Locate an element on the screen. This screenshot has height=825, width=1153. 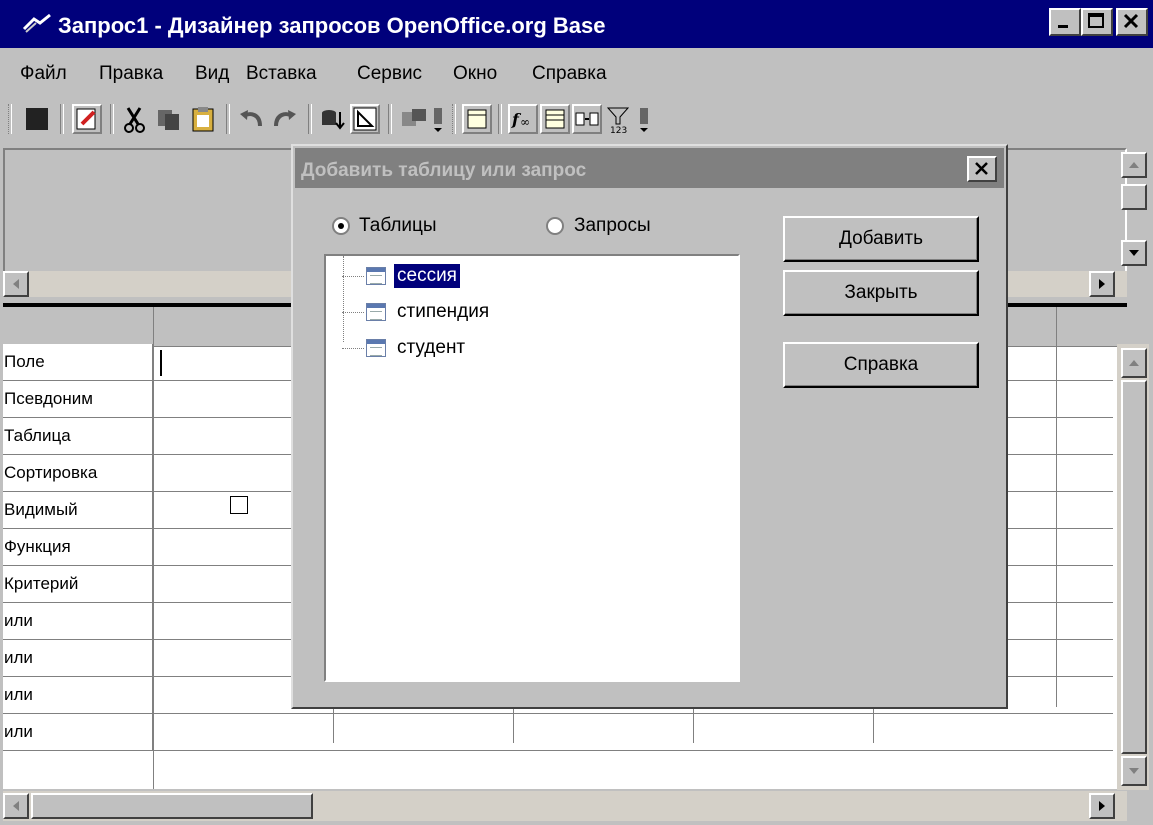
svg-text: 123 is located at coordinates (618, 130).